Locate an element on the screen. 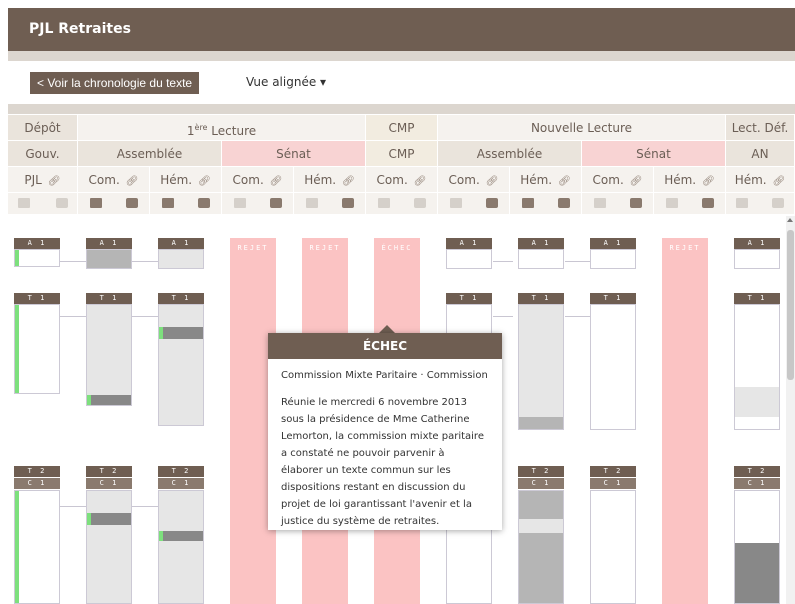 This screenshot has width=795, height=604. header-senat-2: Sénat is located at coordinates (654, 154).